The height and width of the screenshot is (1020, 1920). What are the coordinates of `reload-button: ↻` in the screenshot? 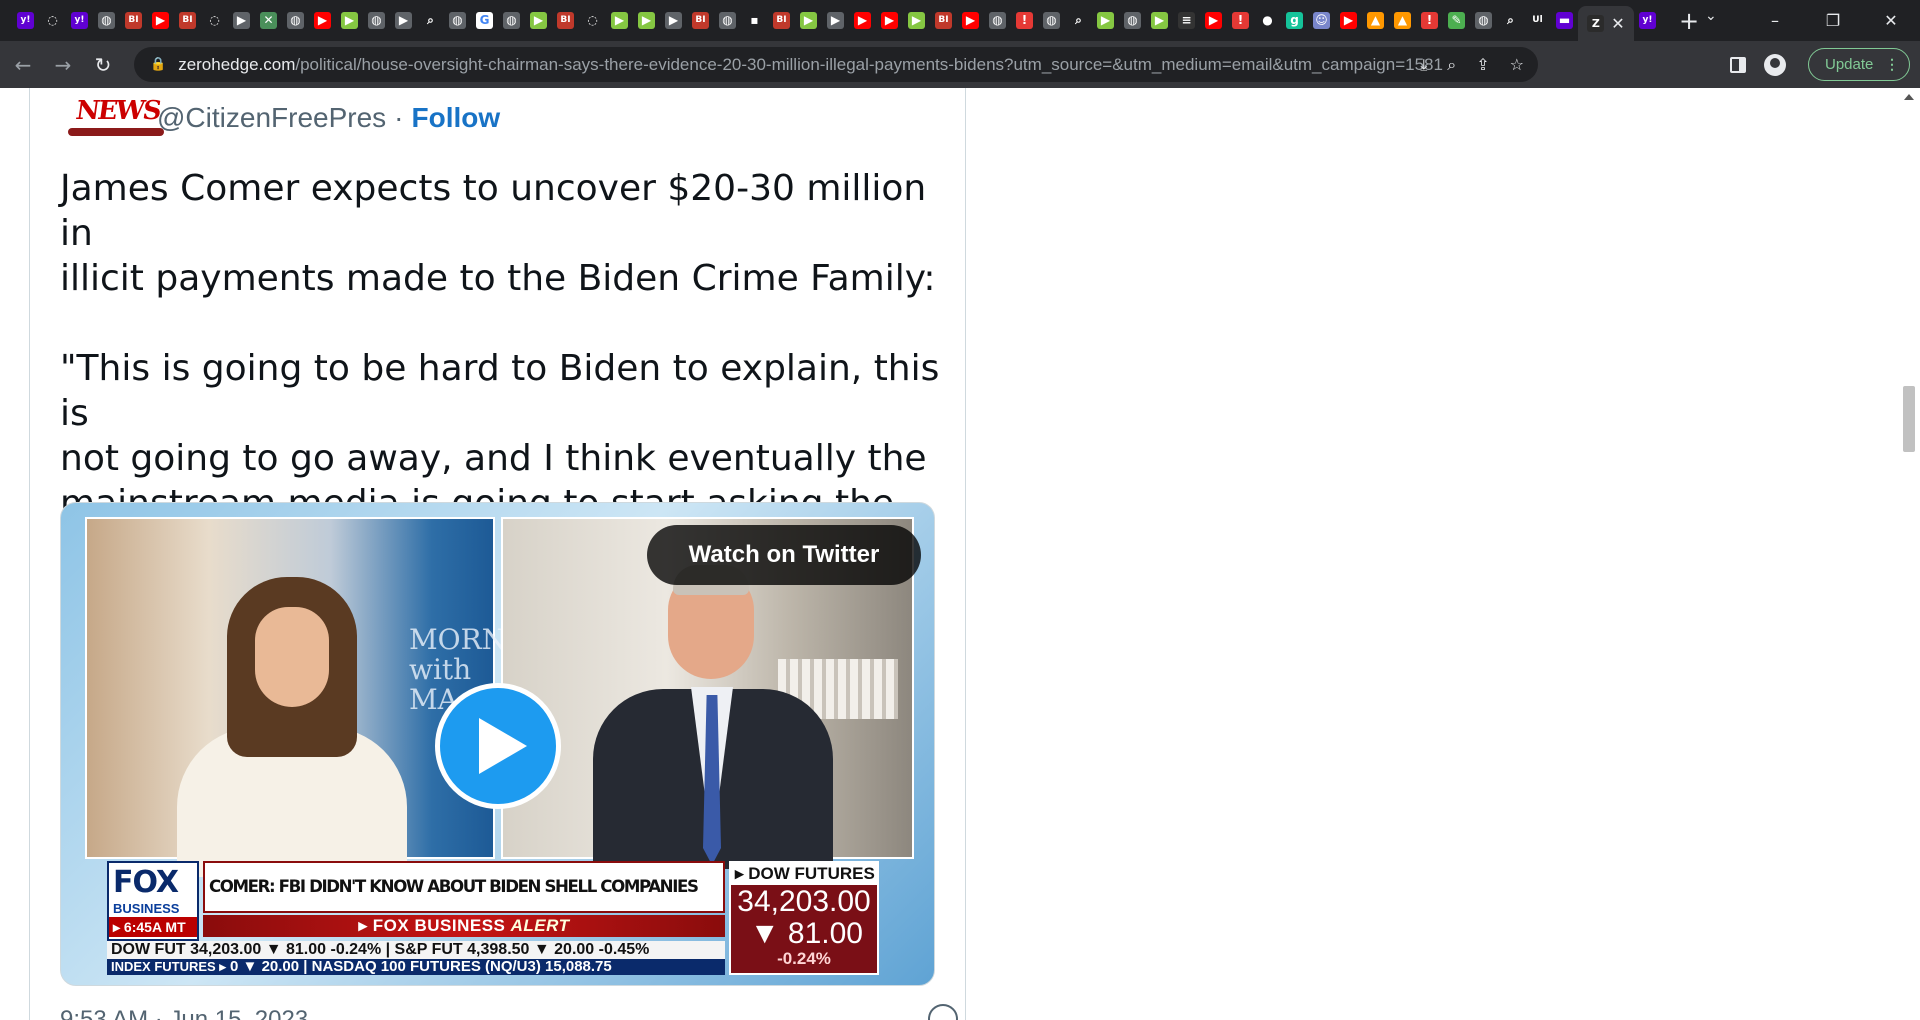 It's located at (103, 65).